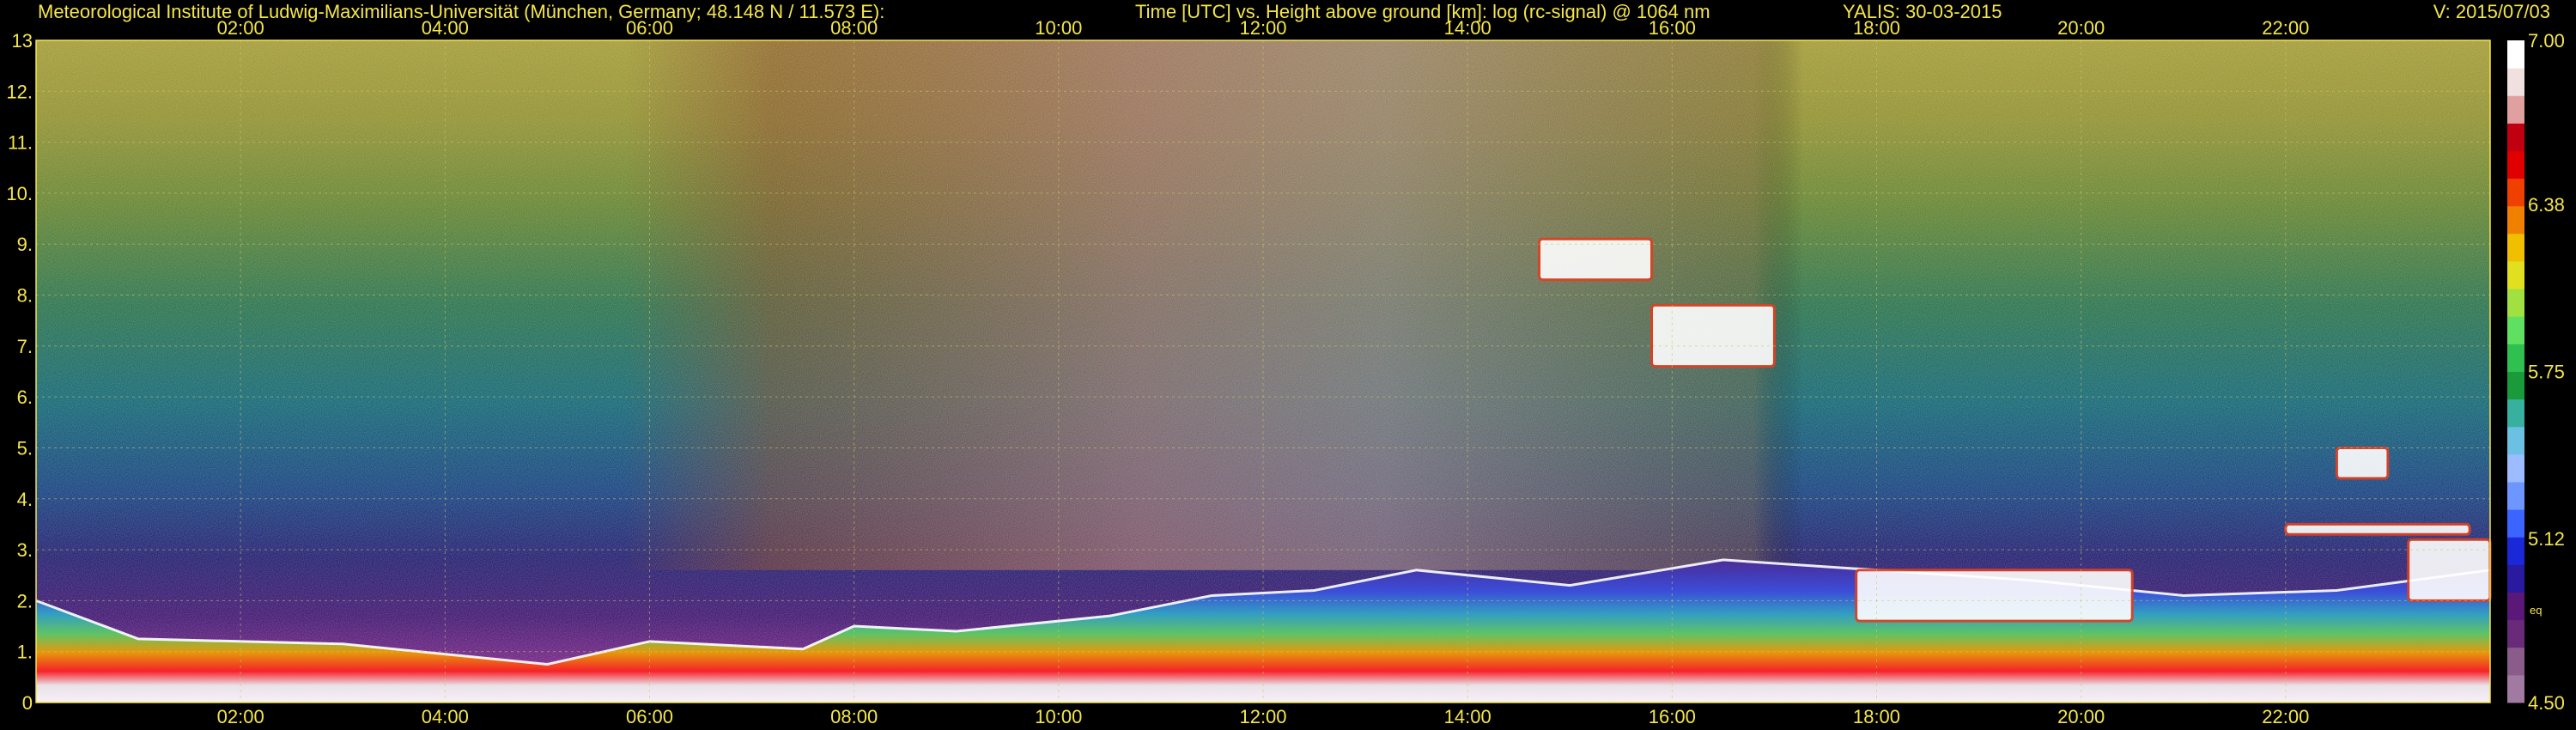 This screenshot has height=730, width=2576. Describe the element at coordinates (2546, 372) in the screenshot. I see `colorbar-tick-2: 5.75` at that location.